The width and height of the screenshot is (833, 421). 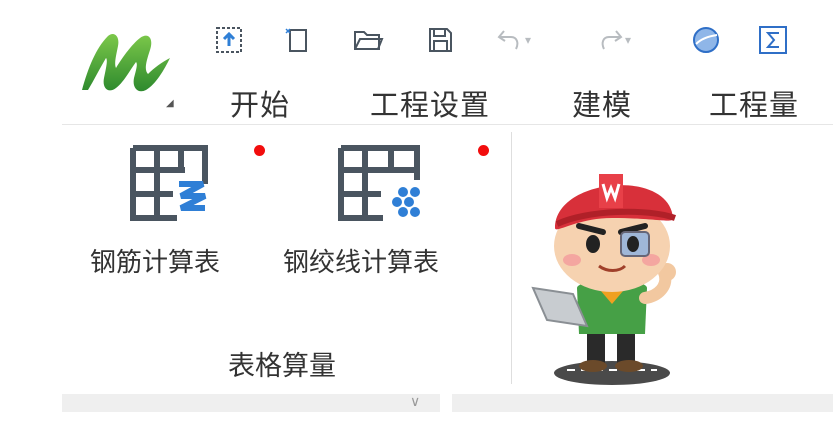 I want to click on strand-table-button, so click(x=383, y=185).